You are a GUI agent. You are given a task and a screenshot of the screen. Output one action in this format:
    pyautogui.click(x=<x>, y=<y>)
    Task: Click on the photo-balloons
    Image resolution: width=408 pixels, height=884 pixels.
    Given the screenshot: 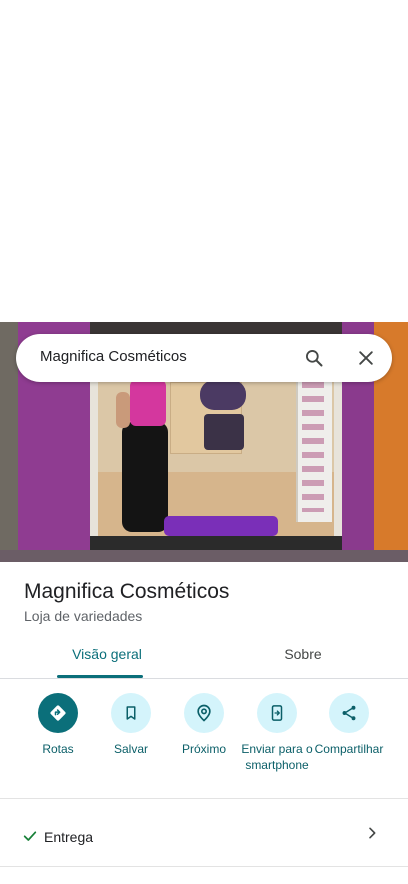 What is the action you would take?
    pyautogui.click(x=223, y=395)
    